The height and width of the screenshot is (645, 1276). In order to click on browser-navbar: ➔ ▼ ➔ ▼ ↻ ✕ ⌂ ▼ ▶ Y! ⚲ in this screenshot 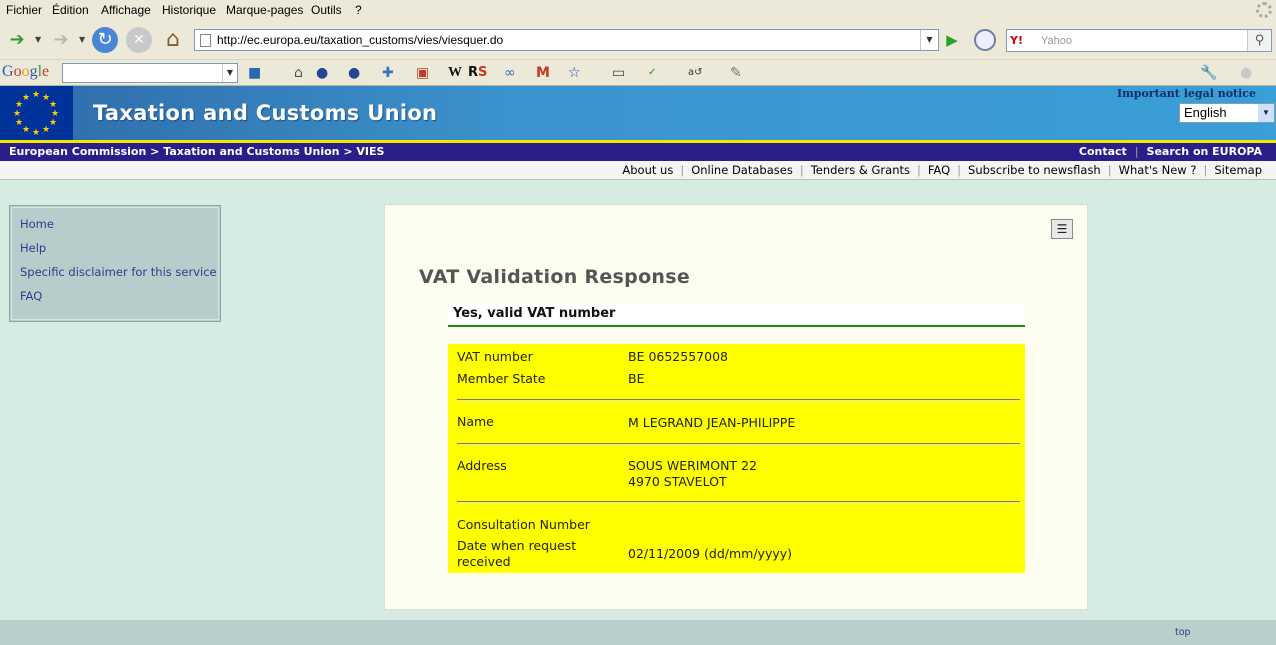, I will do `click(638, 40)`.